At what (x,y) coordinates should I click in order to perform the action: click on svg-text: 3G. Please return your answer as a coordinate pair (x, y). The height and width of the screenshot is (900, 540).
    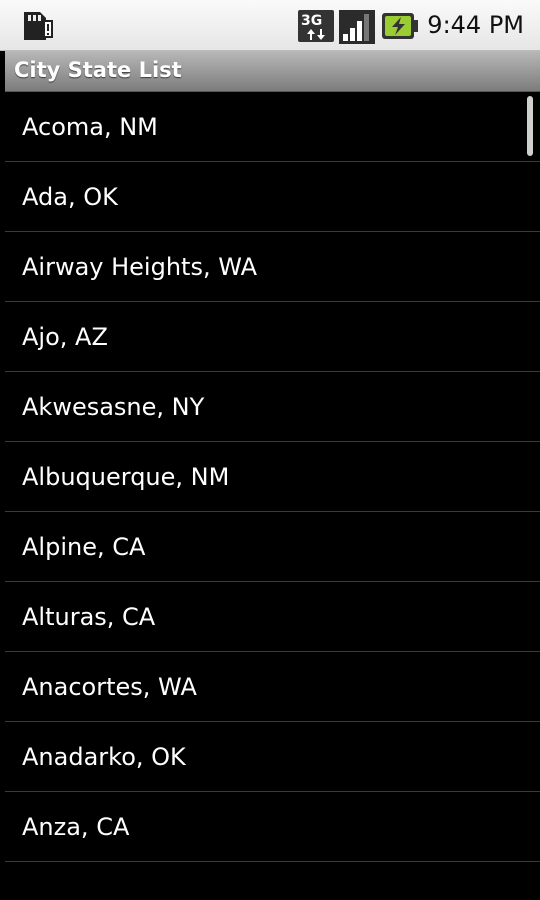
    Looking at the image, I should click on (311, 21).